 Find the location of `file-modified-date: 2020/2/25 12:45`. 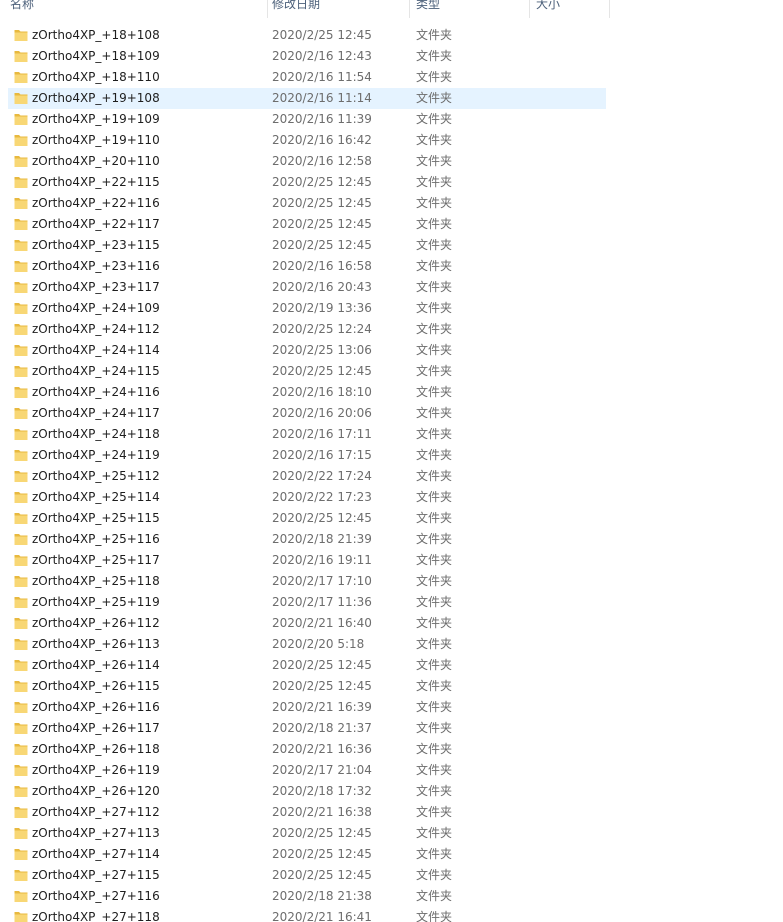

file-modified-date: 2020/2/25 12:45 is located at coordinates (322, 182).